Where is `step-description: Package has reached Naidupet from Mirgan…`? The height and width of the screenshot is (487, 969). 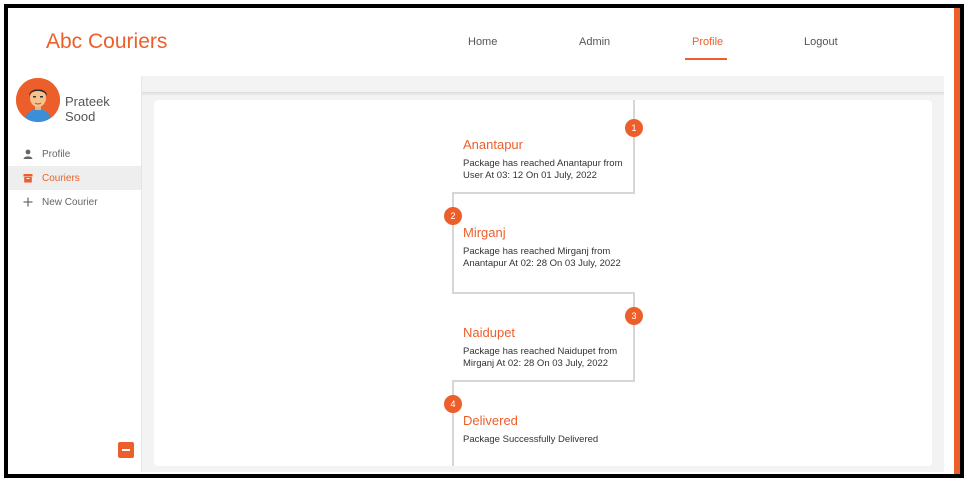 step-description: Package has reached Naidupet from Mirgan… is located at coordinates (540, 357).